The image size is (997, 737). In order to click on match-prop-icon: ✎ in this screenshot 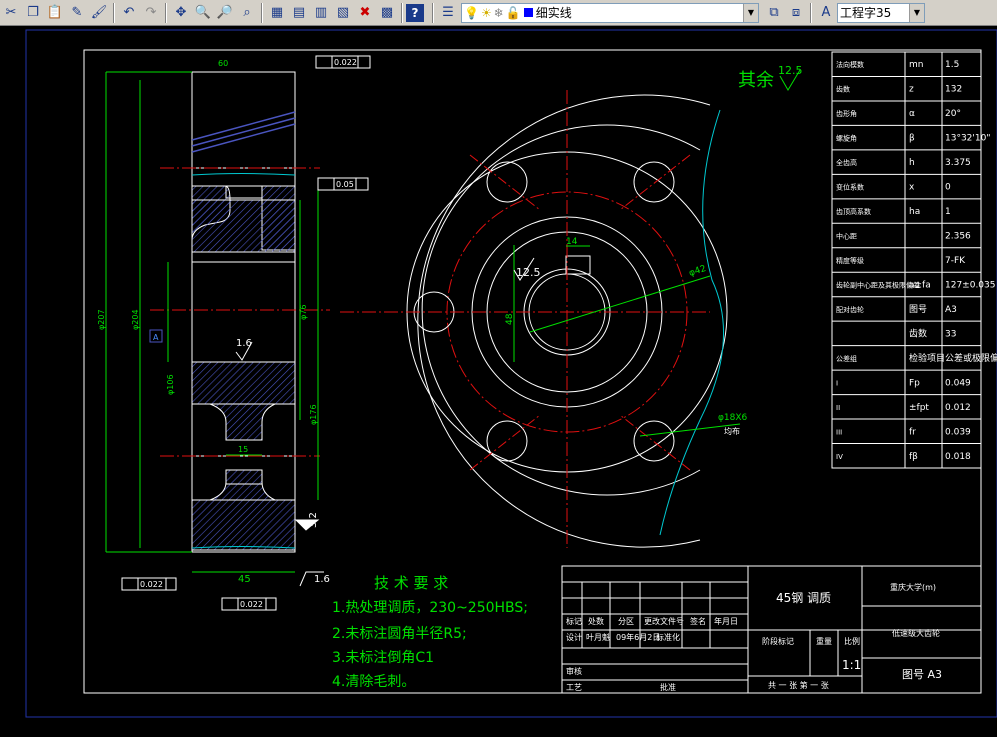, I will do `click(77, 13)`.